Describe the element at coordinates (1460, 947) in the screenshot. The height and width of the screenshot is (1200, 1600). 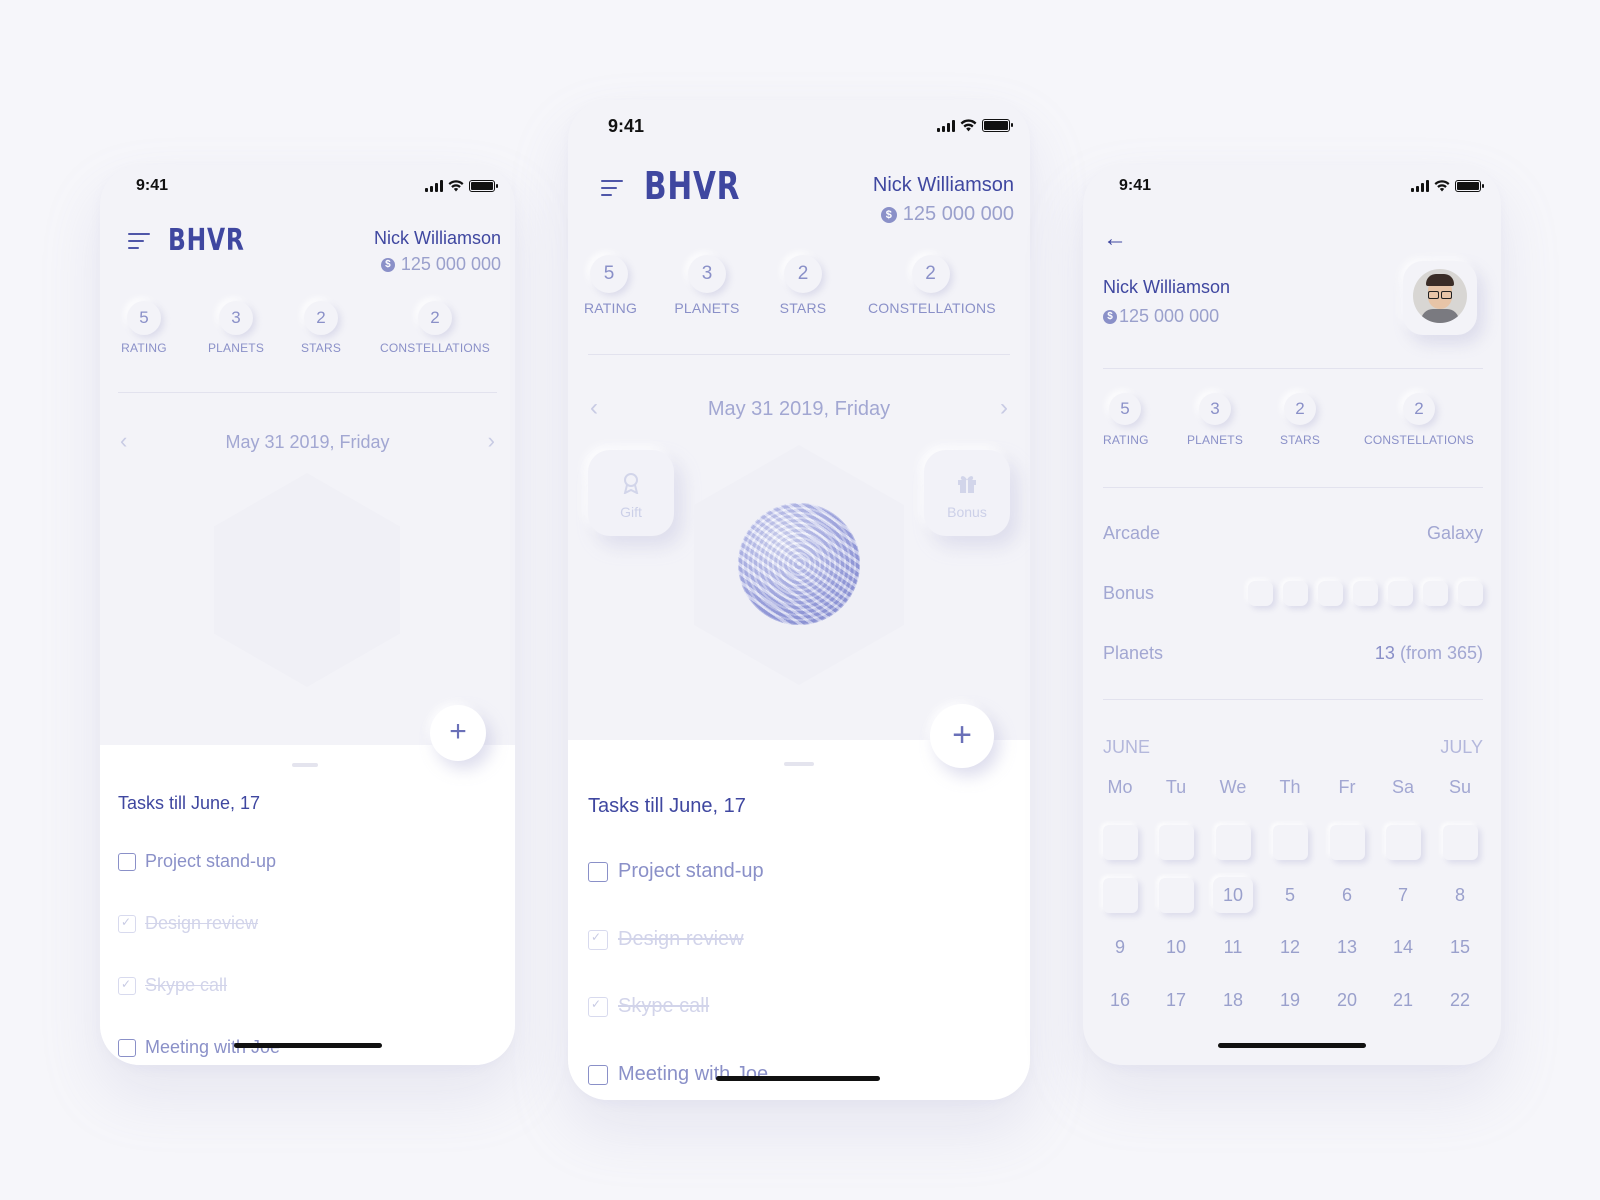
I see `calendar-day: 15` at that location.